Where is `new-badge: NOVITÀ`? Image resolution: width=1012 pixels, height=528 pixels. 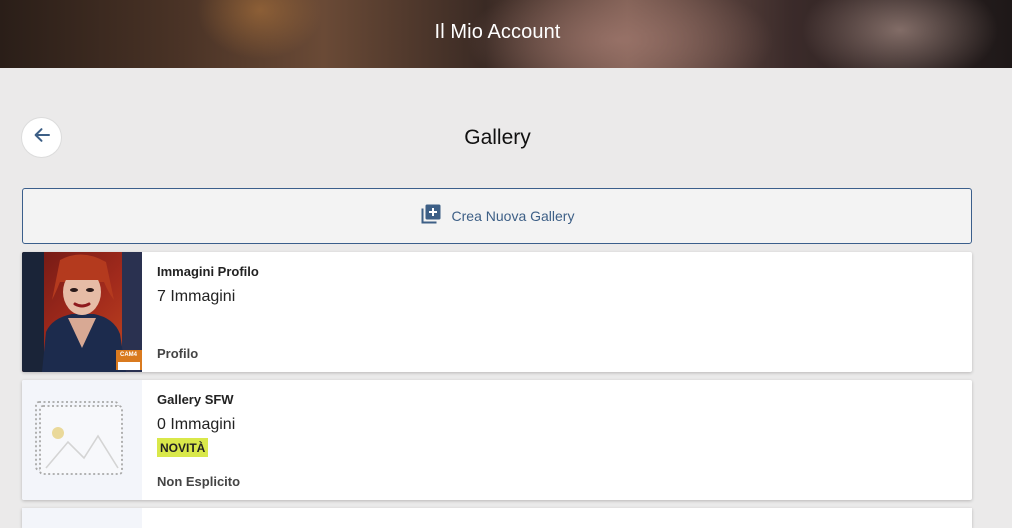 new-badge: NOVITÀ is located at coordinates (183, 447).